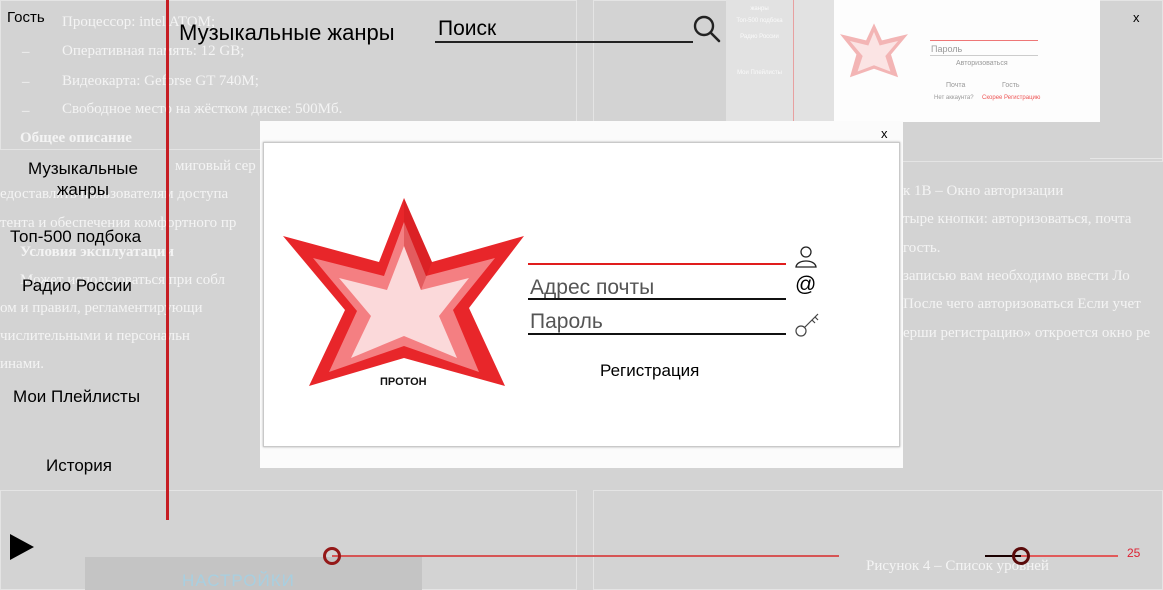 The image size is (1163, 590). I want to click on thumbnail-mail: Почта, so click(956, 85).